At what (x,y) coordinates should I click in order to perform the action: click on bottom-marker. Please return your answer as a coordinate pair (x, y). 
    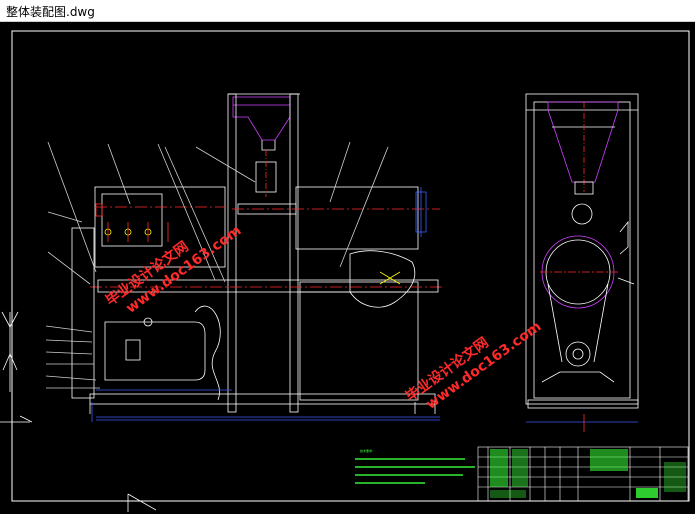
    Looking at the image, I should click on (142, 502).